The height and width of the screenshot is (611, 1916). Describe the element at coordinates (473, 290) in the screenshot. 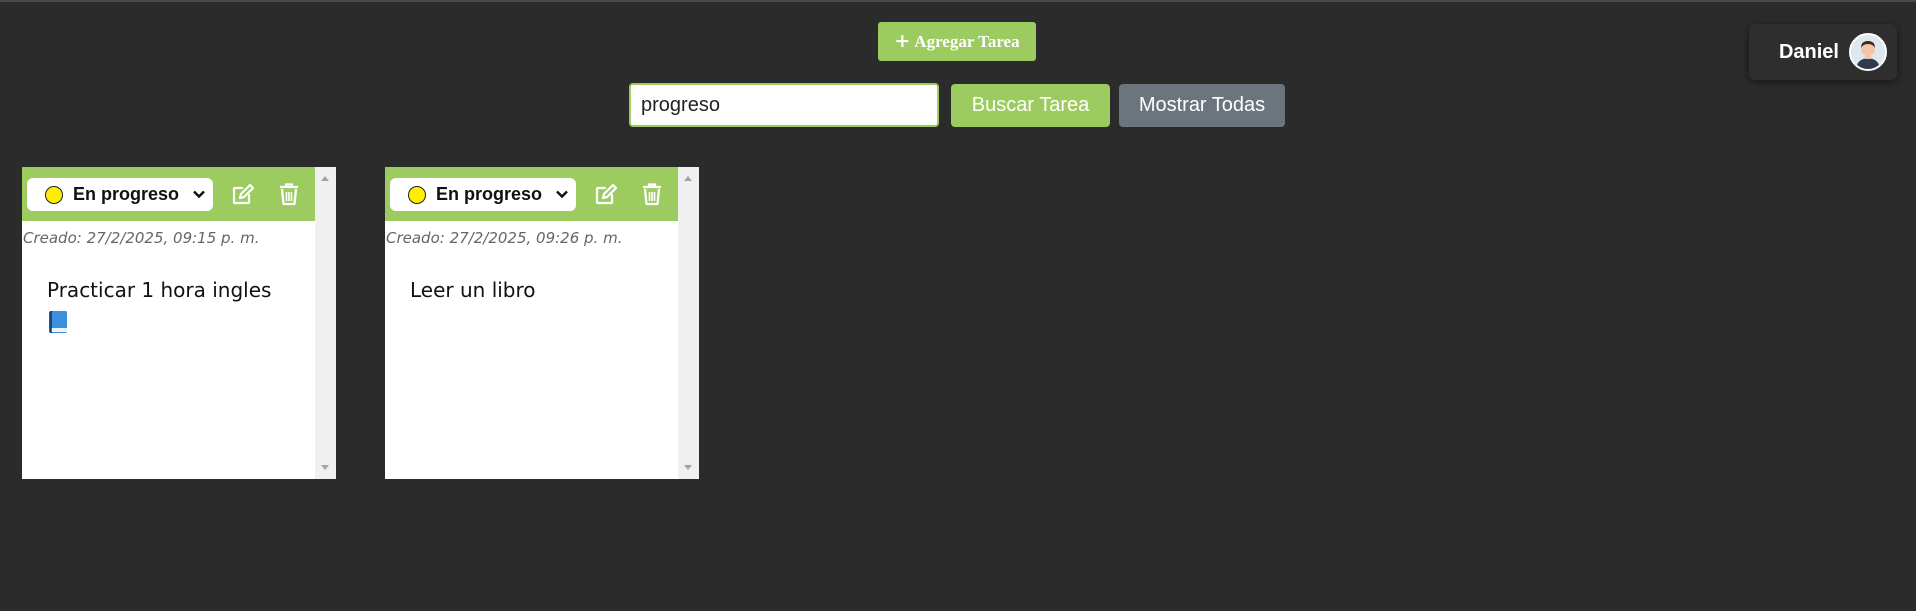

I see `task-text-content: Leer un libro` at that location.